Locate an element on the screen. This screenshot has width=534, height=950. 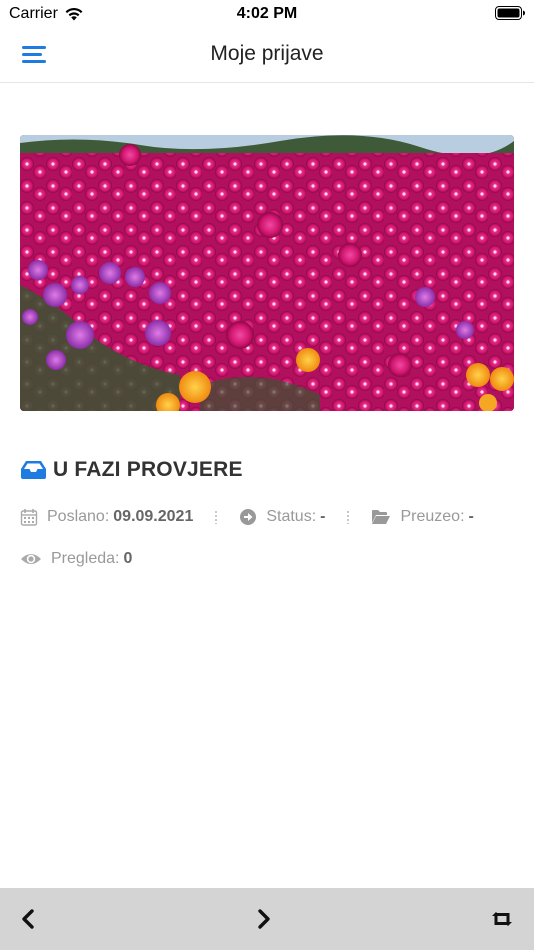
application-views-row: Pregleda: 0 is located at coordinates (76, 559).